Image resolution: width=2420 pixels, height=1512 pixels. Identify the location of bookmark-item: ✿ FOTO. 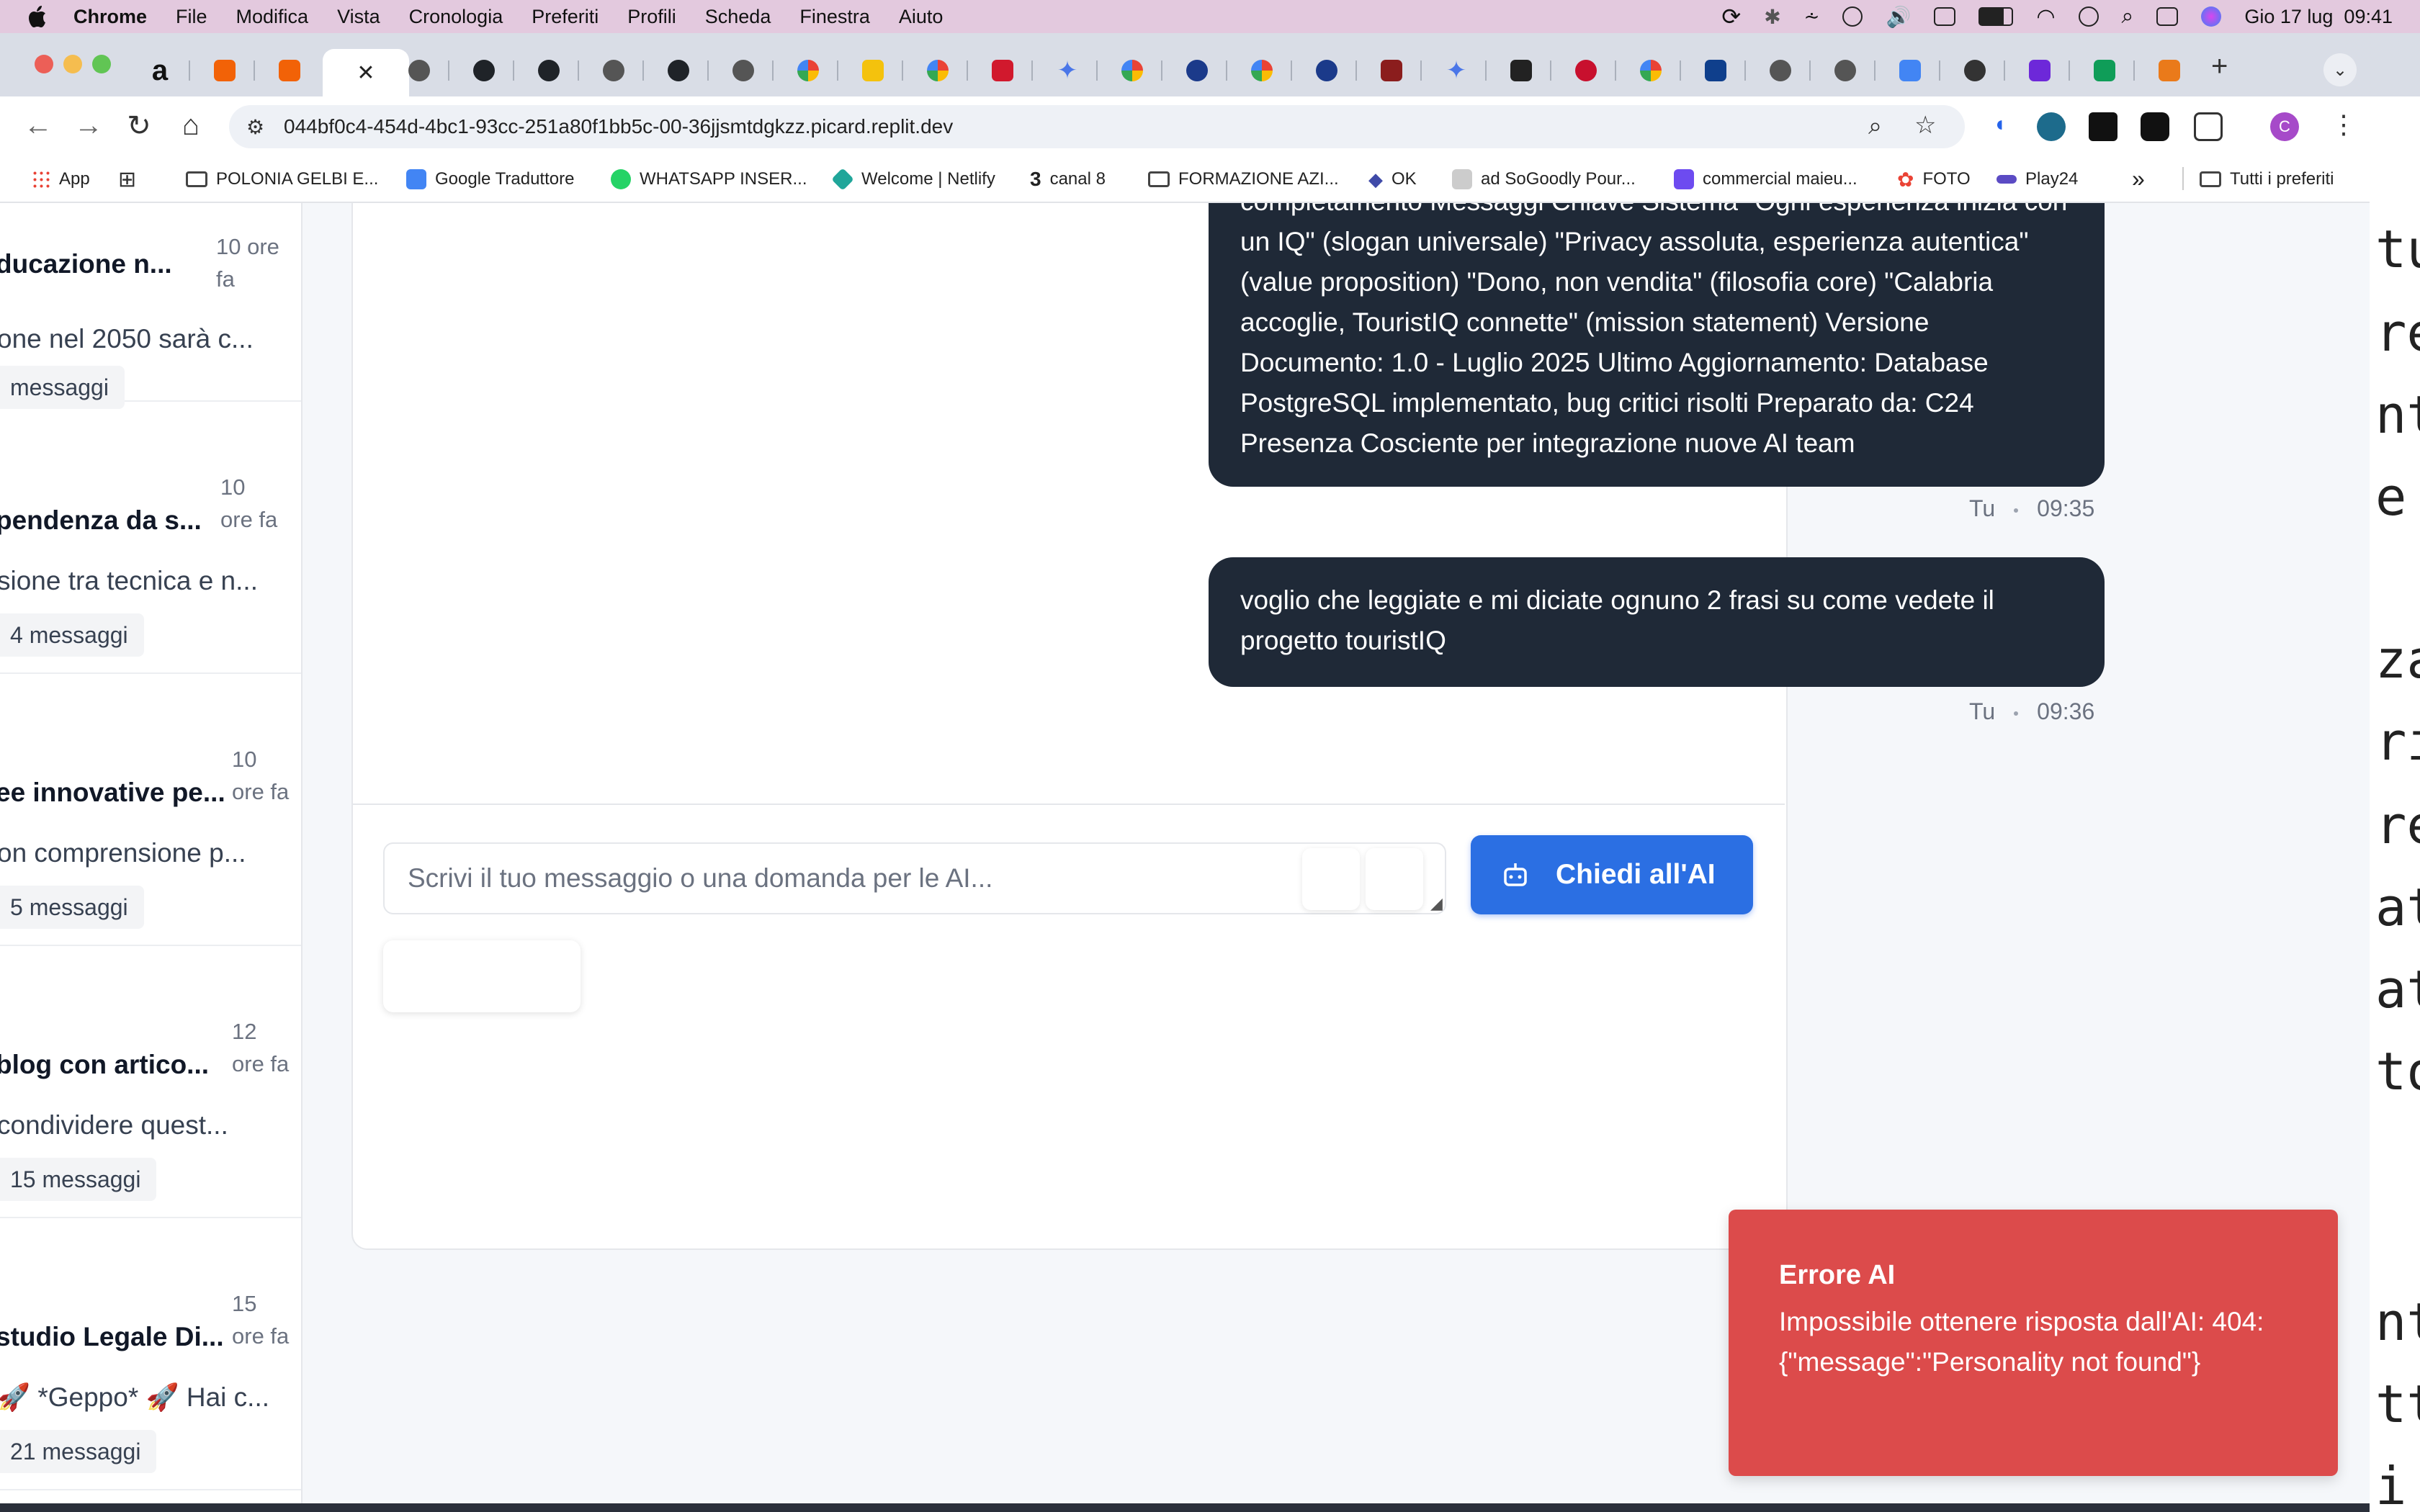
(1934, 179).